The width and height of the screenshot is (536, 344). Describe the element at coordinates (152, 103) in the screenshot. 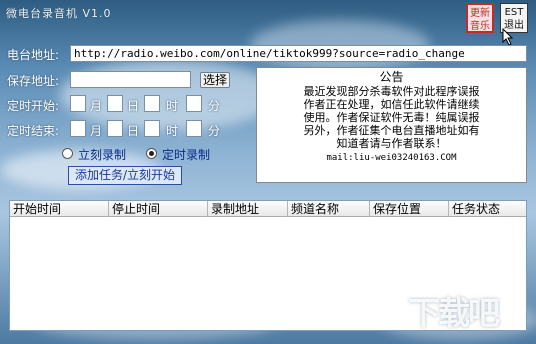

I see `start-hour-input` at that location.